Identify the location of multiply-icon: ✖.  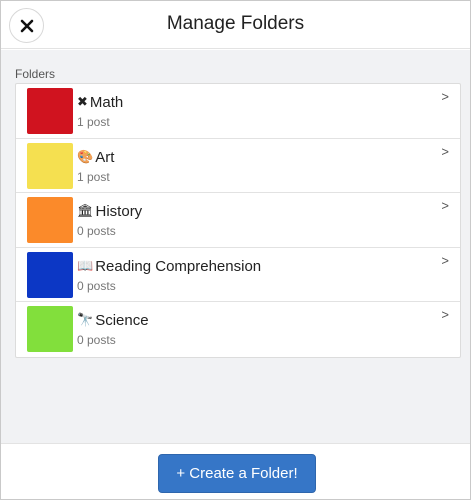
(82, 102).